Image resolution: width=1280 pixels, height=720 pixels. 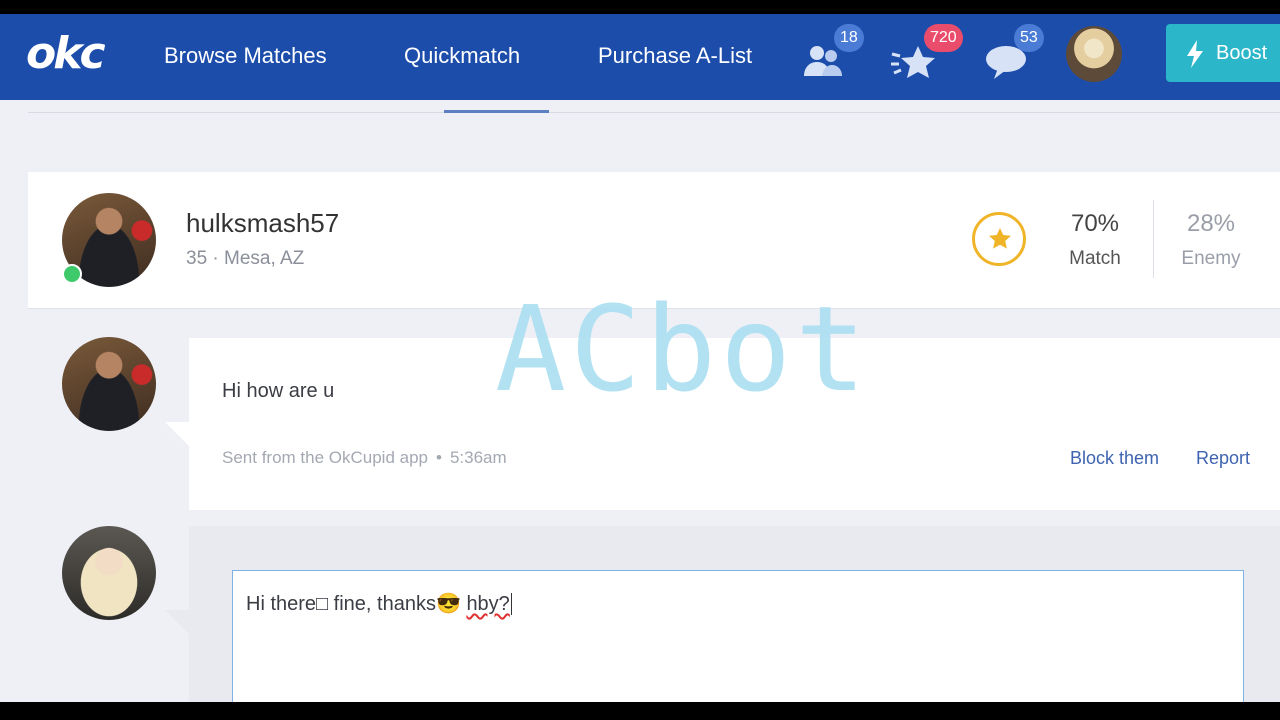 What do you see at coordinates (448, 604) in the screenshot?
I see `sunglasses-emoji: 😎` at bounding box center [448, 604].